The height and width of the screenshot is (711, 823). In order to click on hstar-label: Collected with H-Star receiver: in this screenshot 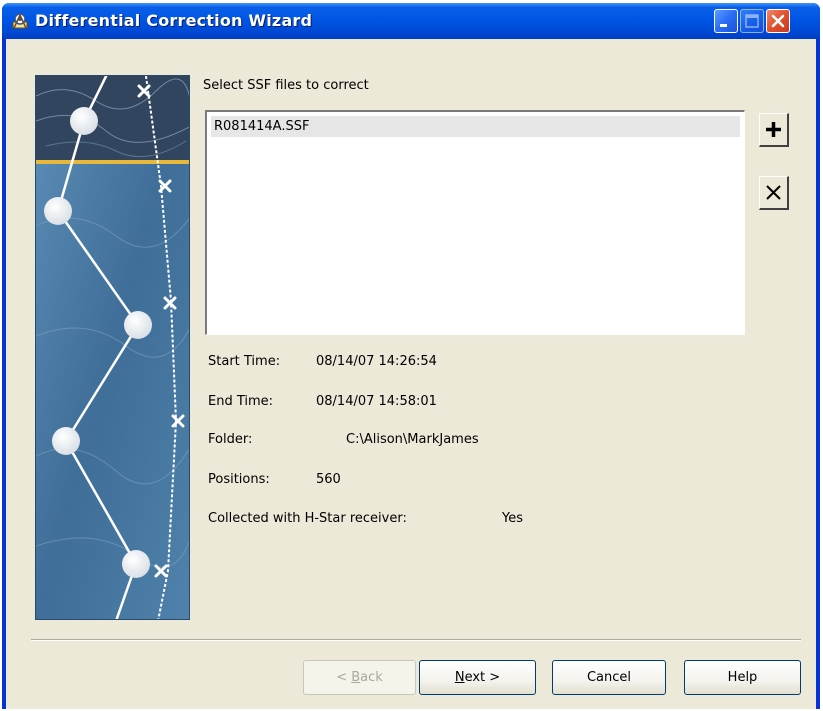, I will do `click(307, 518)`.